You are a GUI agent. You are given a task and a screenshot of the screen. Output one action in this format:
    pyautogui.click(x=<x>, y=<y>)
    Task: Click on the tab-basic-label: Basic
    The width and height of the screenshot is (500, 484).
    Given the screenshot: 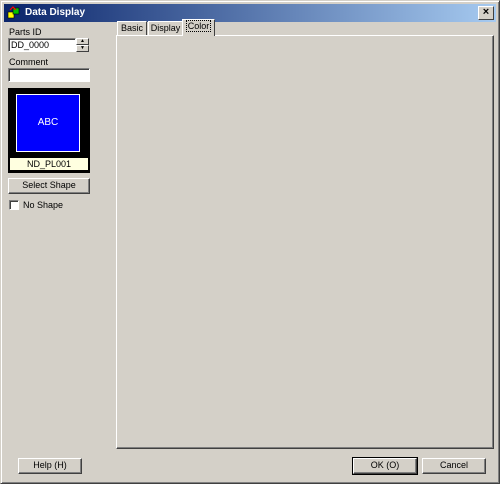 What is the action you would take?
    pyautogui.click(x=131, y=28)
    